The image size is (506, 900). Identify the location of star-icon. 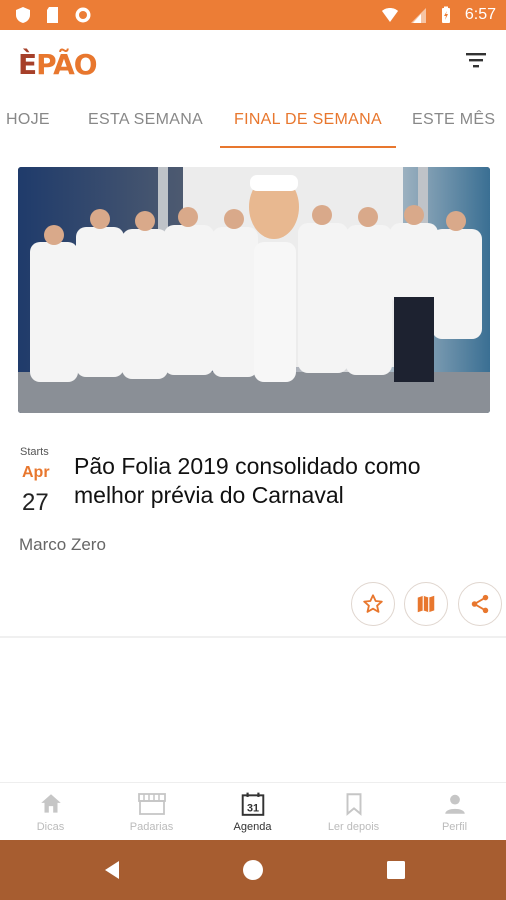
(373, 603).